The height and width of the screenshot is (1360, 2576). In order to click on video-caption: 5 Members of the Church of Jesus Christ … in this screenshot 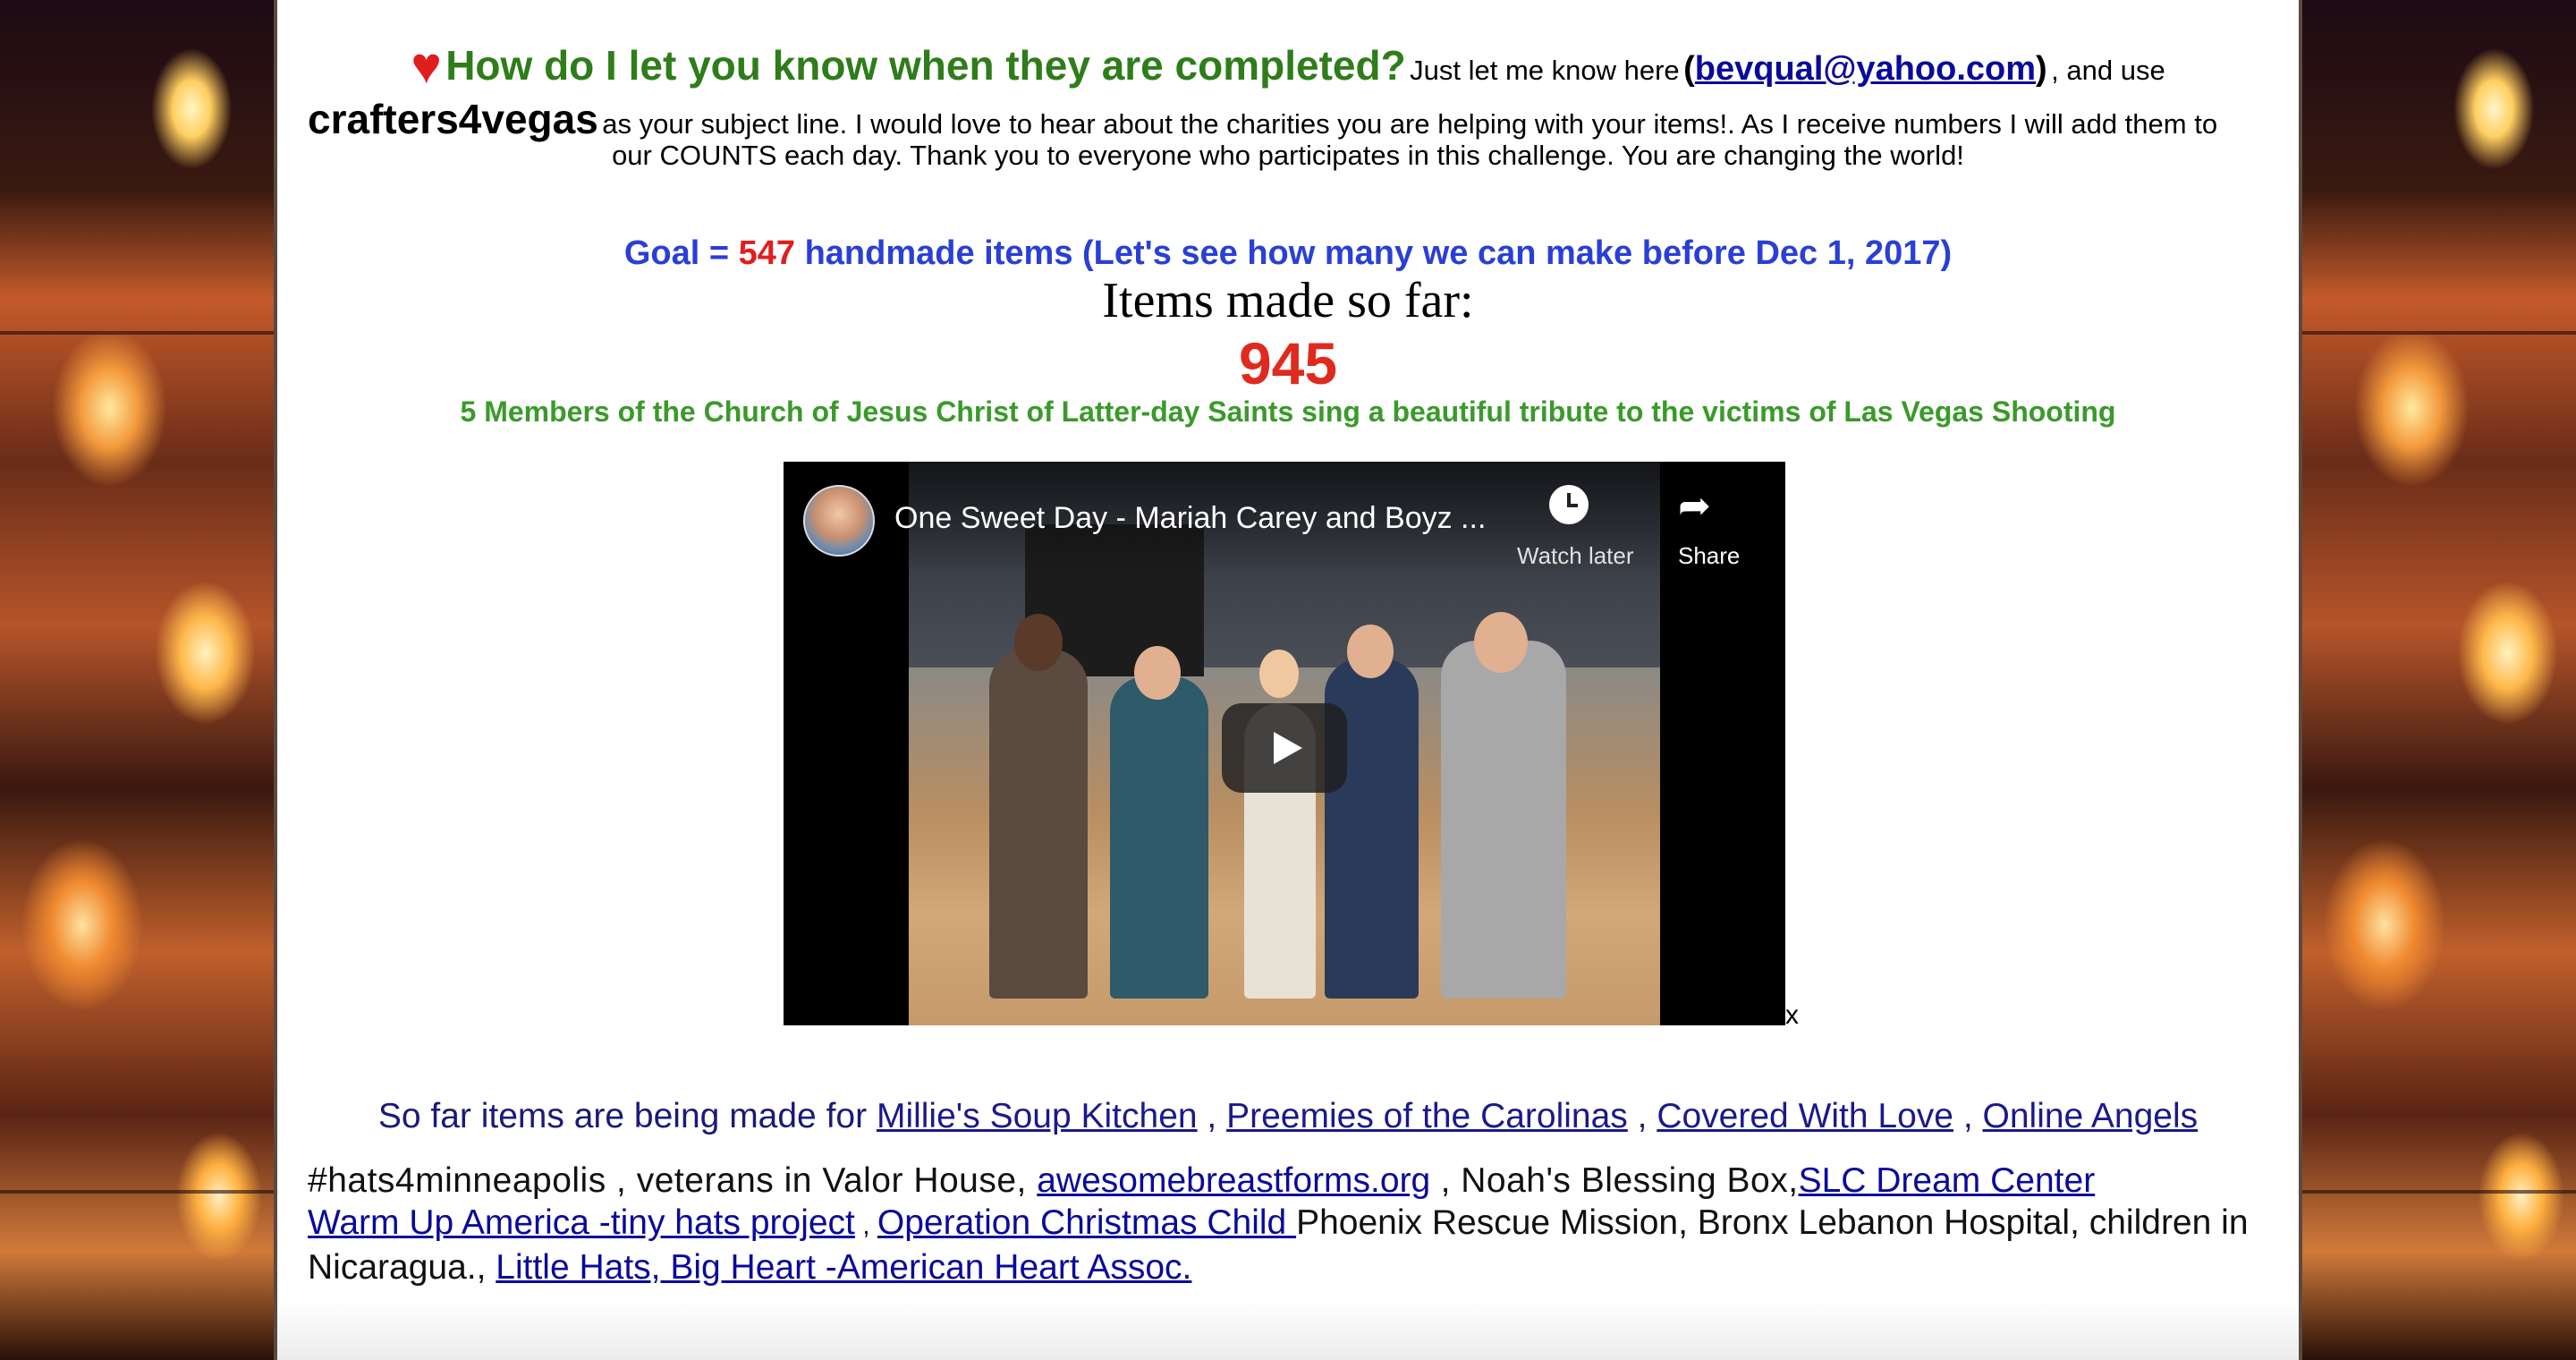, I will do `click(1288, 411)`.